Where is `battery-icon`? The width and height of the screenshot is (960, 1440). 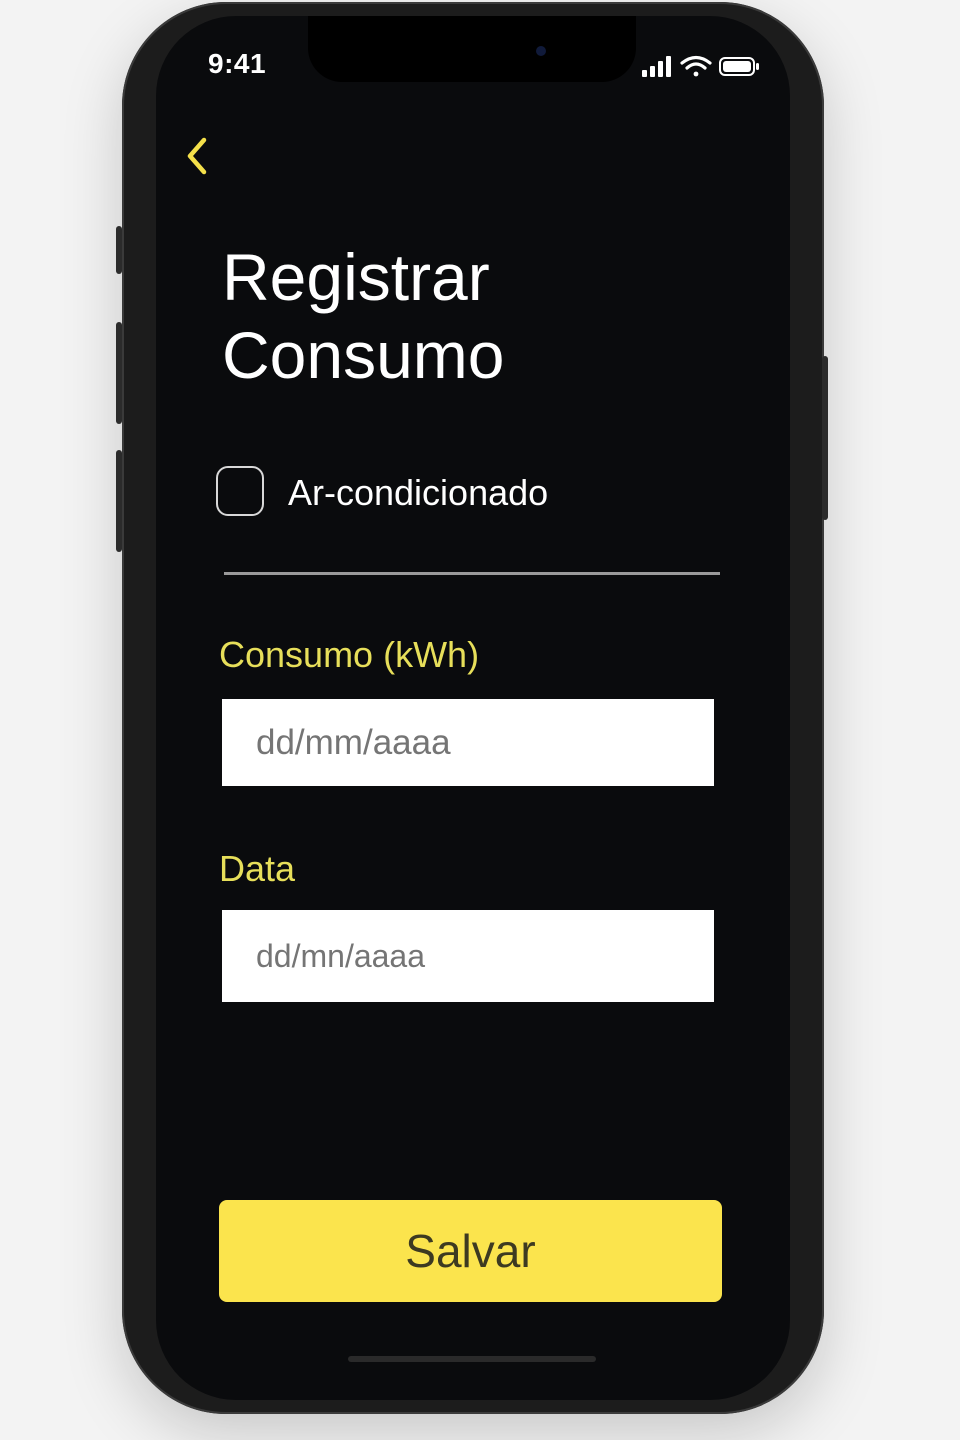
battery-icon is located at coordinates (739, 66).